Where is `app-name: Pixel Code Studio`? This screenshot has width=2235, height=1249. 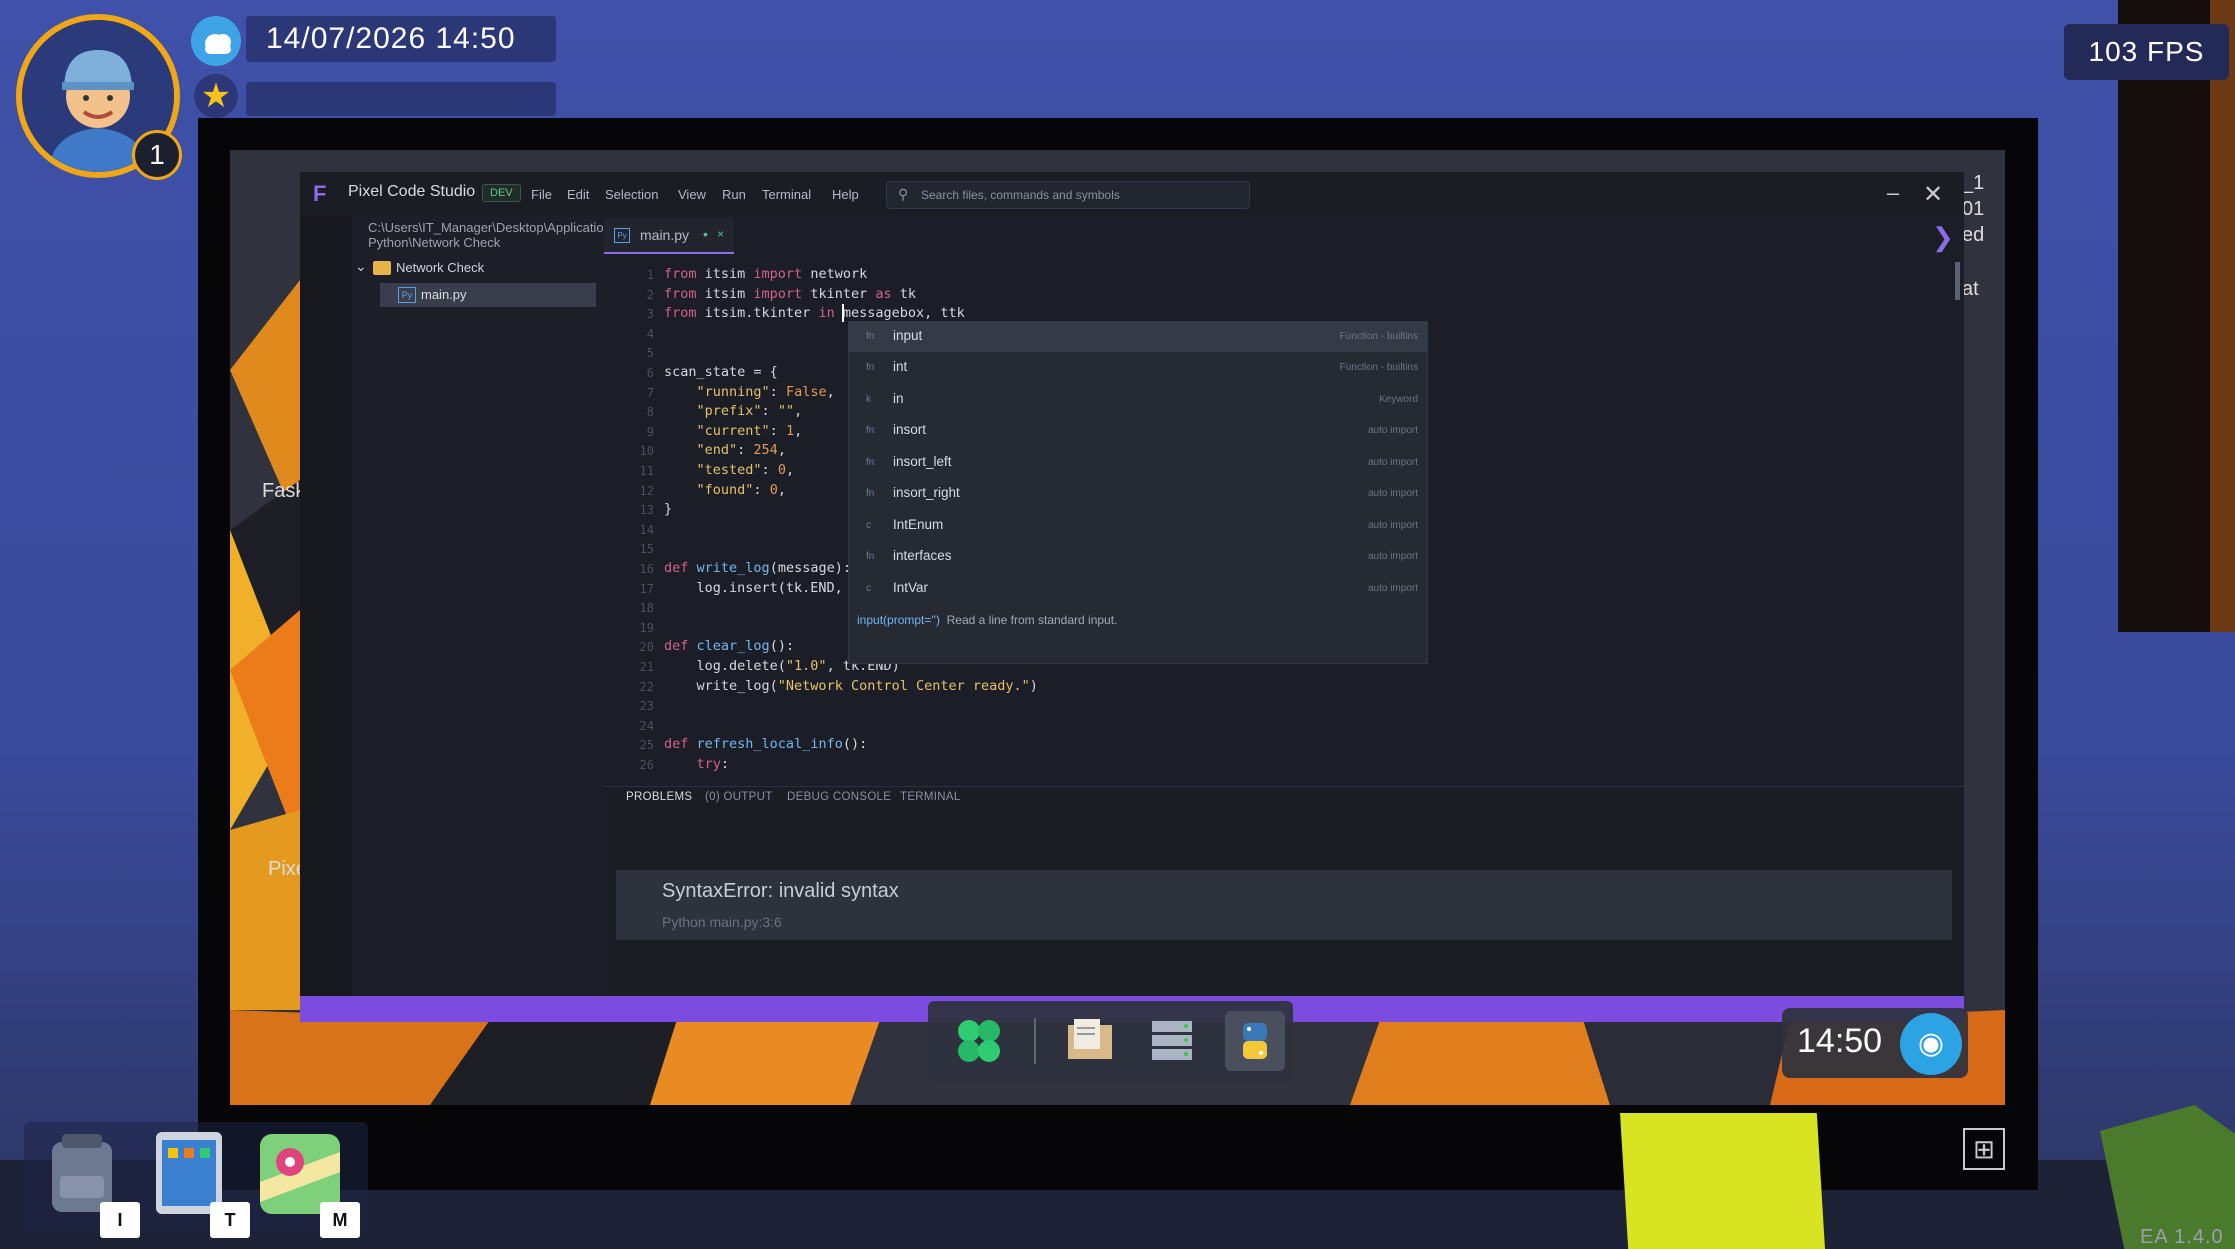 app-name: Pixel Code Studio is located at coordinates (412, 191).